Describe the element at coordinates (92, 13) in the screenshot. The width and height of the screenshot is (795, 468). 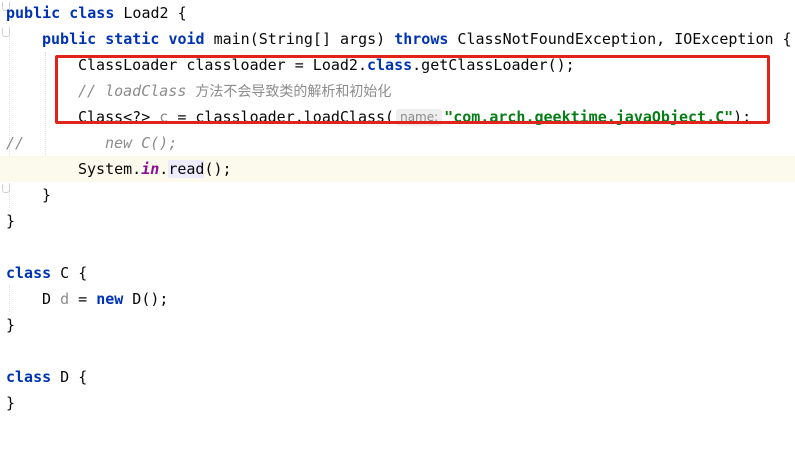
I see `keyword: class` at that location.